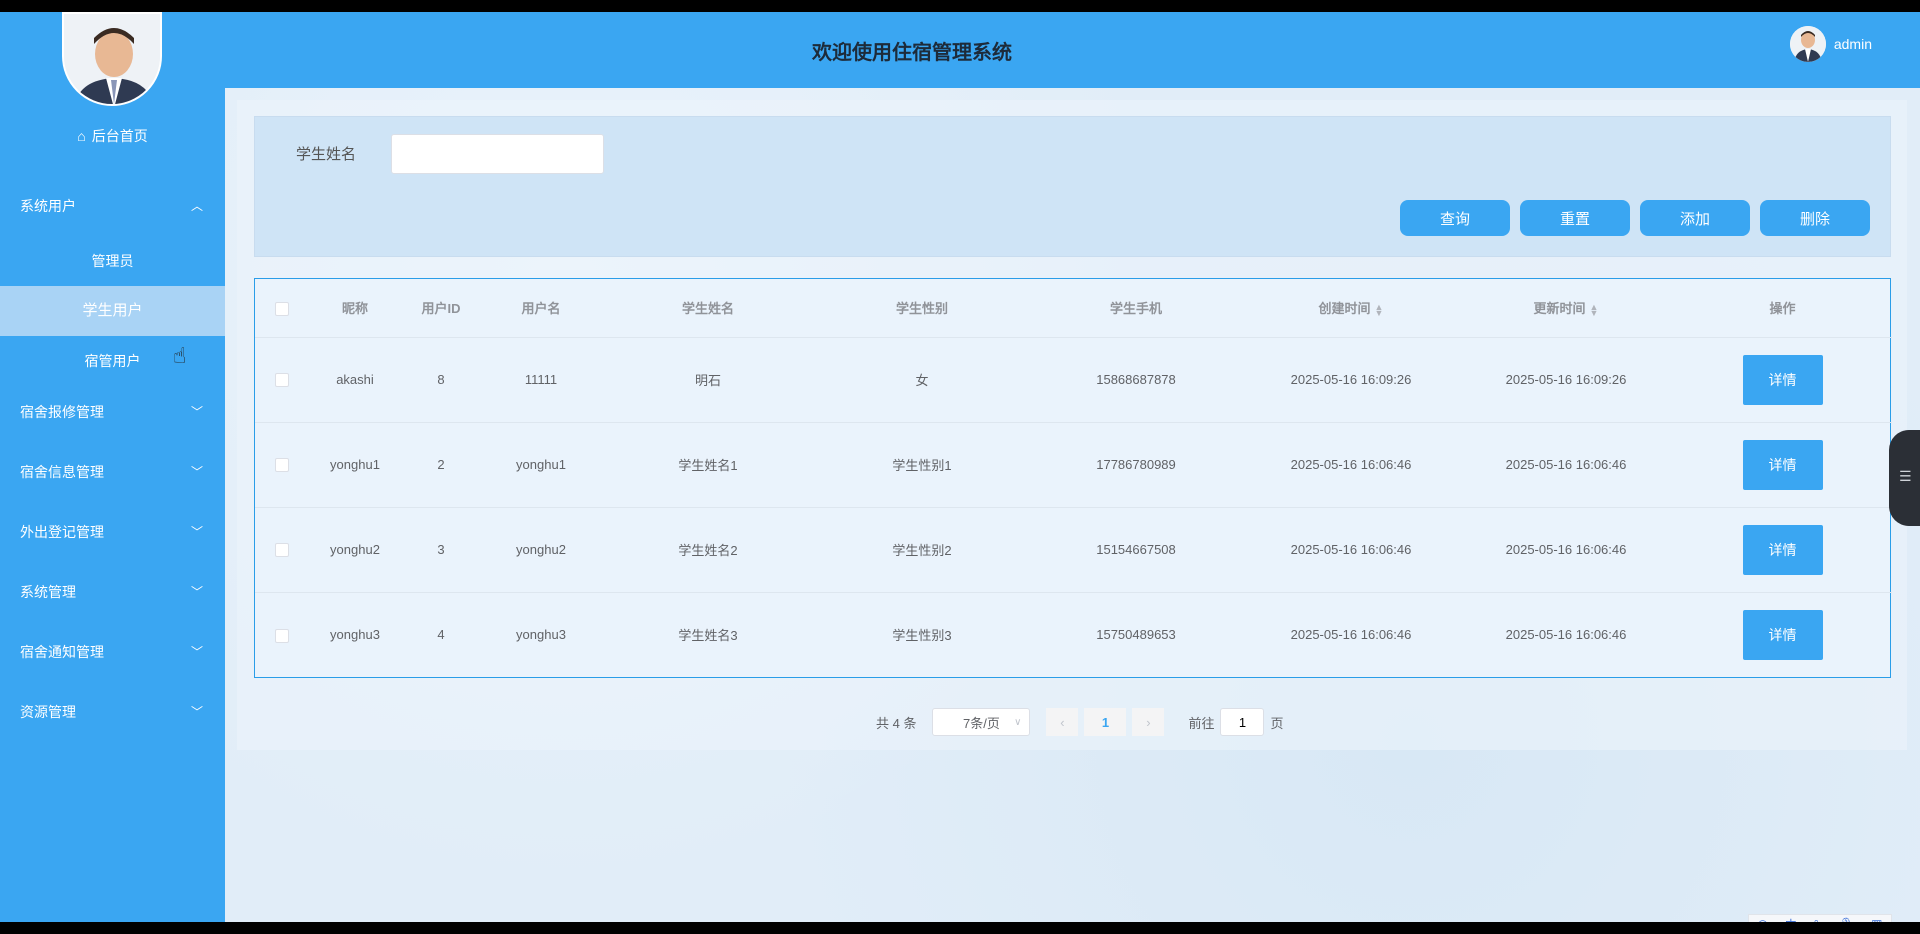 The image size is (1920, 934). I want to click on sidebar-item-label: 学生用户, so click(112, 310).